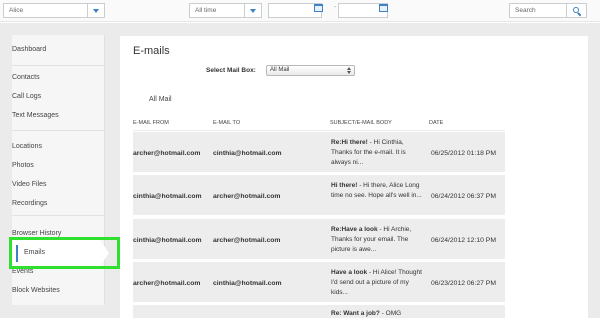  What do you see at coordinates (319, 311) in the screenshot?
I see `table-row: Re: Want a job? - OMG` at bounding box center [319, 311].